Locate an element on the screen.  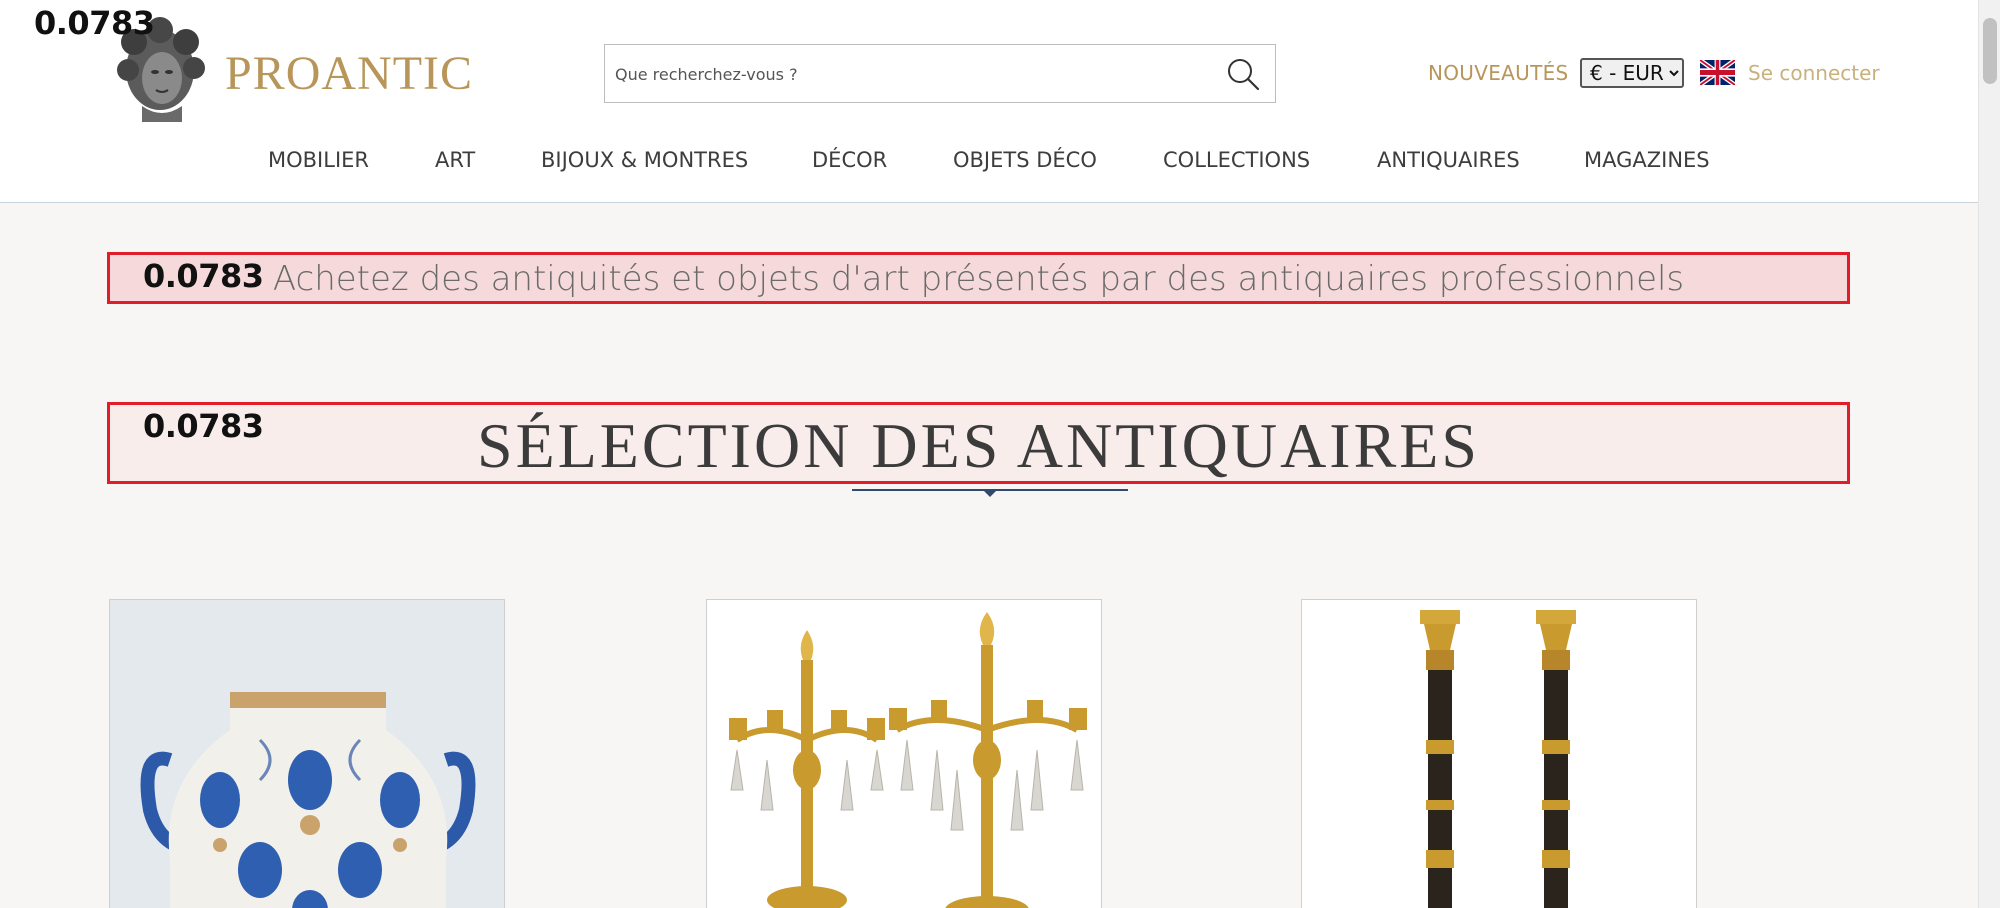
nav-item-collections: COLLECTIONS is located at coordinates (1236, 160).